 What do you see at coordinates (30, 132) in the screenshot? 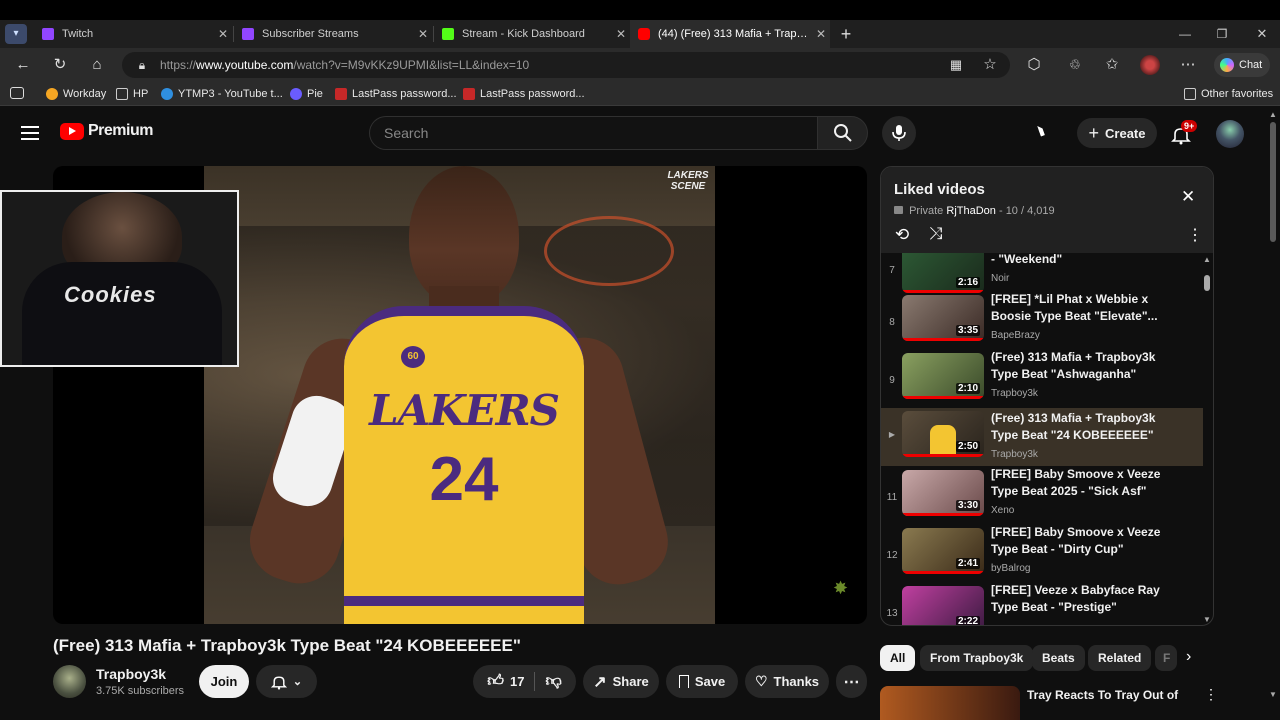
I see `menu-icon` at bounding box center [30, 132].